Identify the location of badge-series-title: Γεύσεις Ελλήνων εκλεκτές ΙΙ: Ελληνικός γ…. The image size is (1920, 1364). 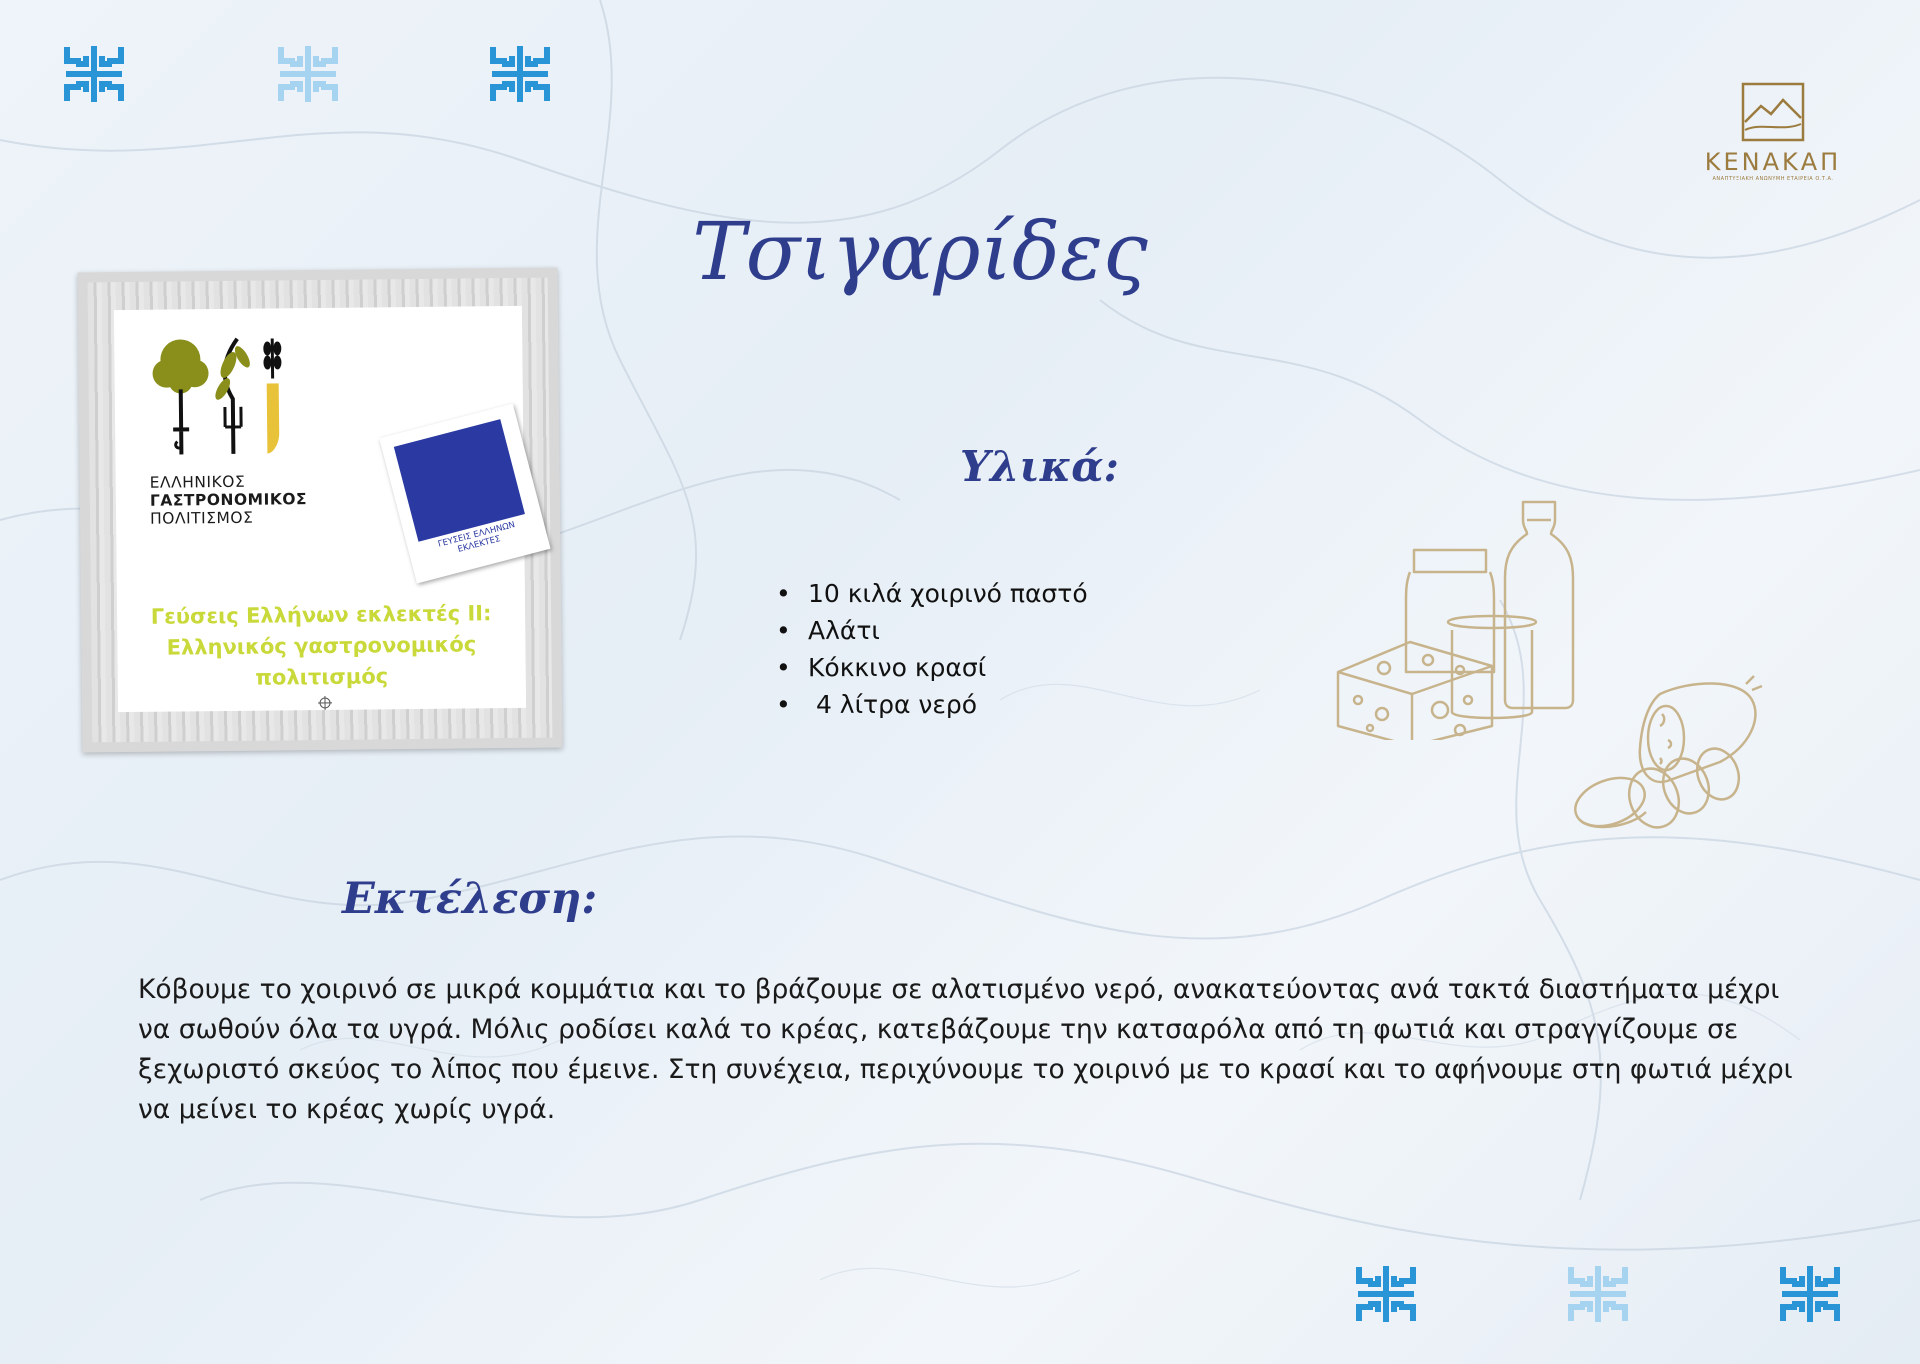
(321, 646).